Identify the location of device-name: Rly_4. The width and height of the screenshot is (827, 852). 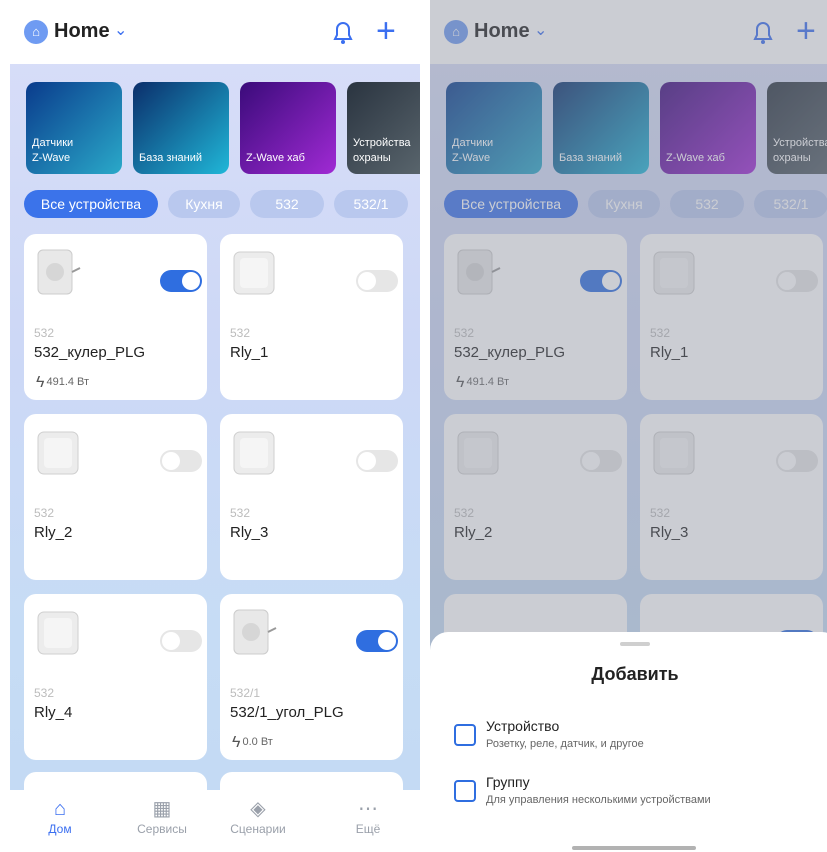
(53, 712).